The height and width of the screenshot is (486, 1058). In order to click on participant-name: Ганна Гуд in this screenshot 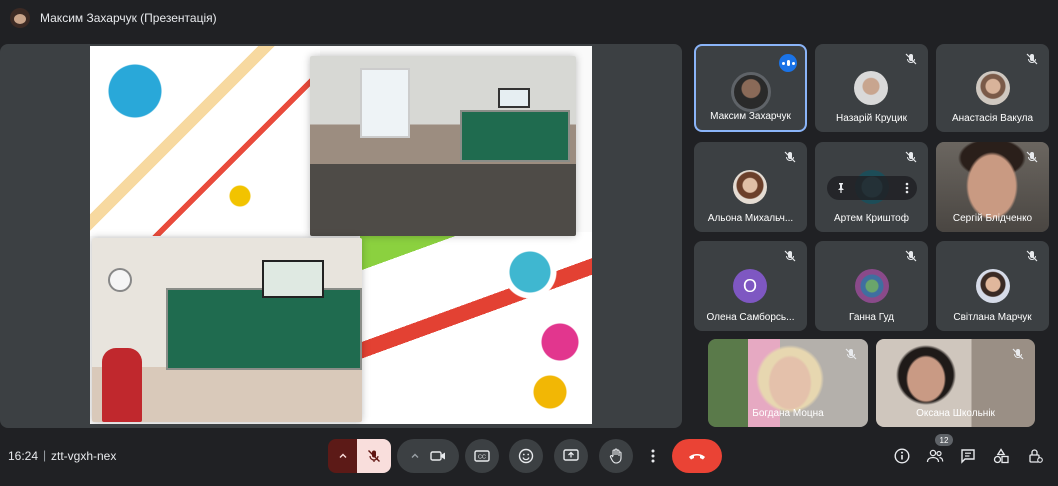, I will do `click(871, 317)`.